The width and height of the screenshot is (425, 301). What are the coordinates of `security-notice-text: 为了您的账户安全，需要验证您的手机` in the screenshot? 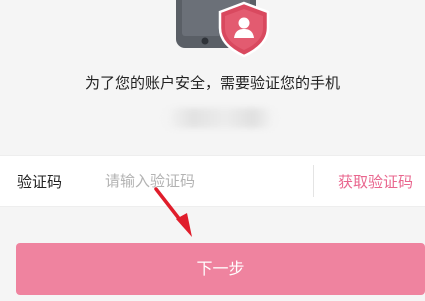 It's located at (212, 83).